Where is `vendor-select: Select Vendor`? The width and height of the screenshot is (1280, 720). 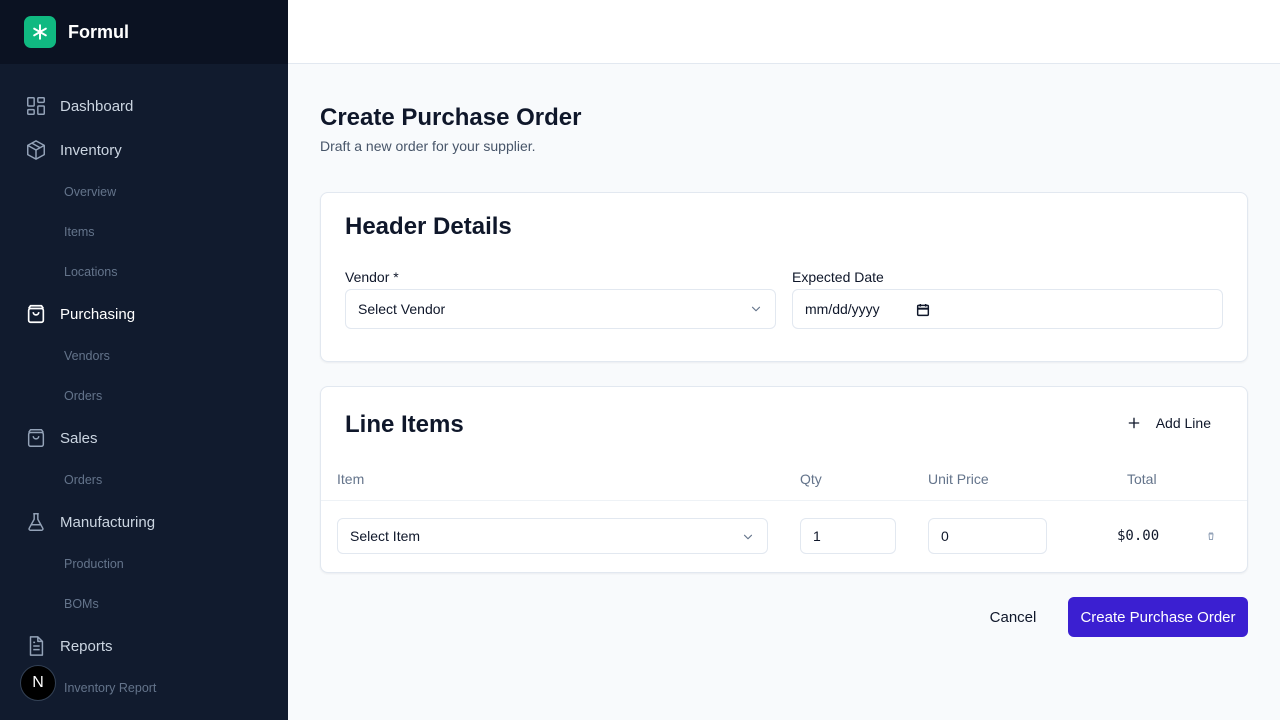 vendor-select: Select Vendor is located at coordinates (560, 309).